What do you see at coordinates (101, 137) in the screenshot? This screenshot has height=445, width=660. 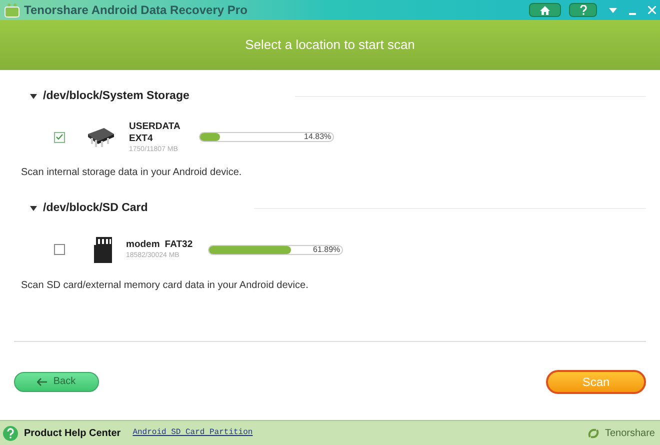 I see `chip-icon` at bounding box center [101, 137].